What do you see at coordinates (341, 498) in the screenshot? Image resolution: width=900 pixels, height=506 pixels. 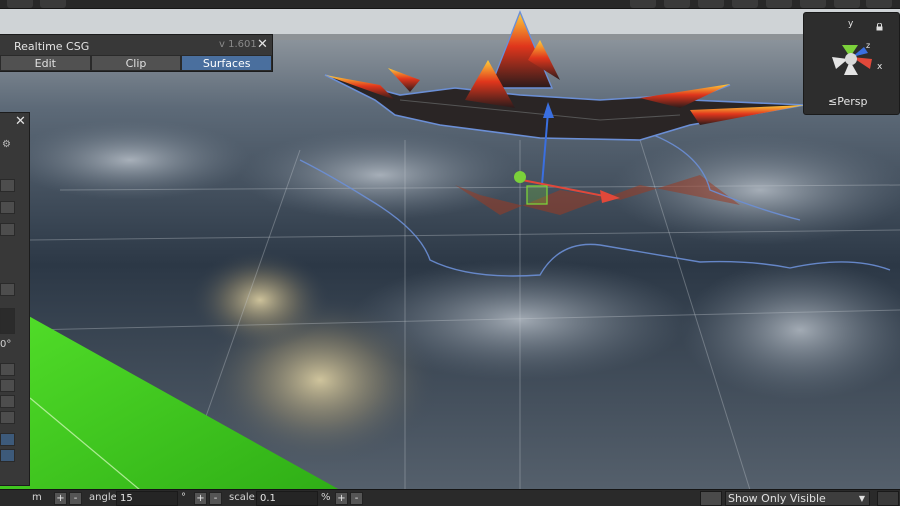 I see `increase-scale-button: +` at bounding box center [341, 498].